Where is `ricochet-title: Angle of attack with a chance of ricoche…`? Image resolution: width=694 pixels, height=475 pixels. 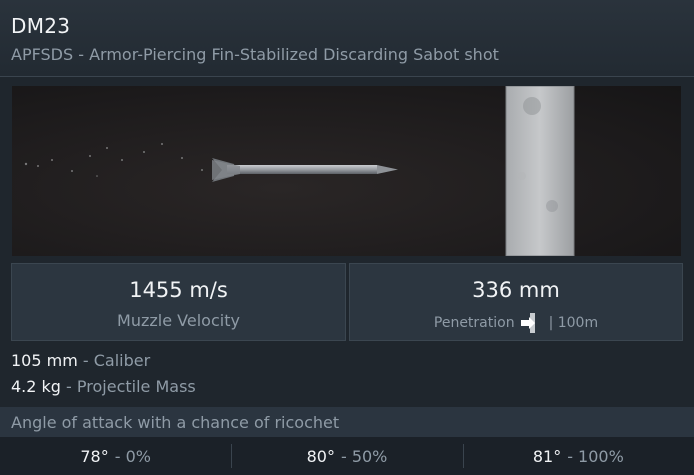 ricochet-title: Angle of attack with a chance of ricoche… is located at coordinates (175, 422).